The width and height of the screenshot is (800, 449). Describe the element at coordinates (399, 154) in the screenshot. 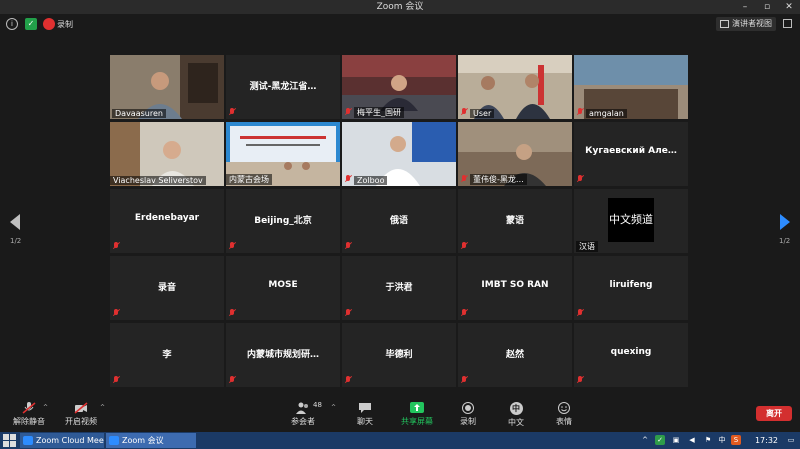

I see `participant-tile: Zolboo` at that location.